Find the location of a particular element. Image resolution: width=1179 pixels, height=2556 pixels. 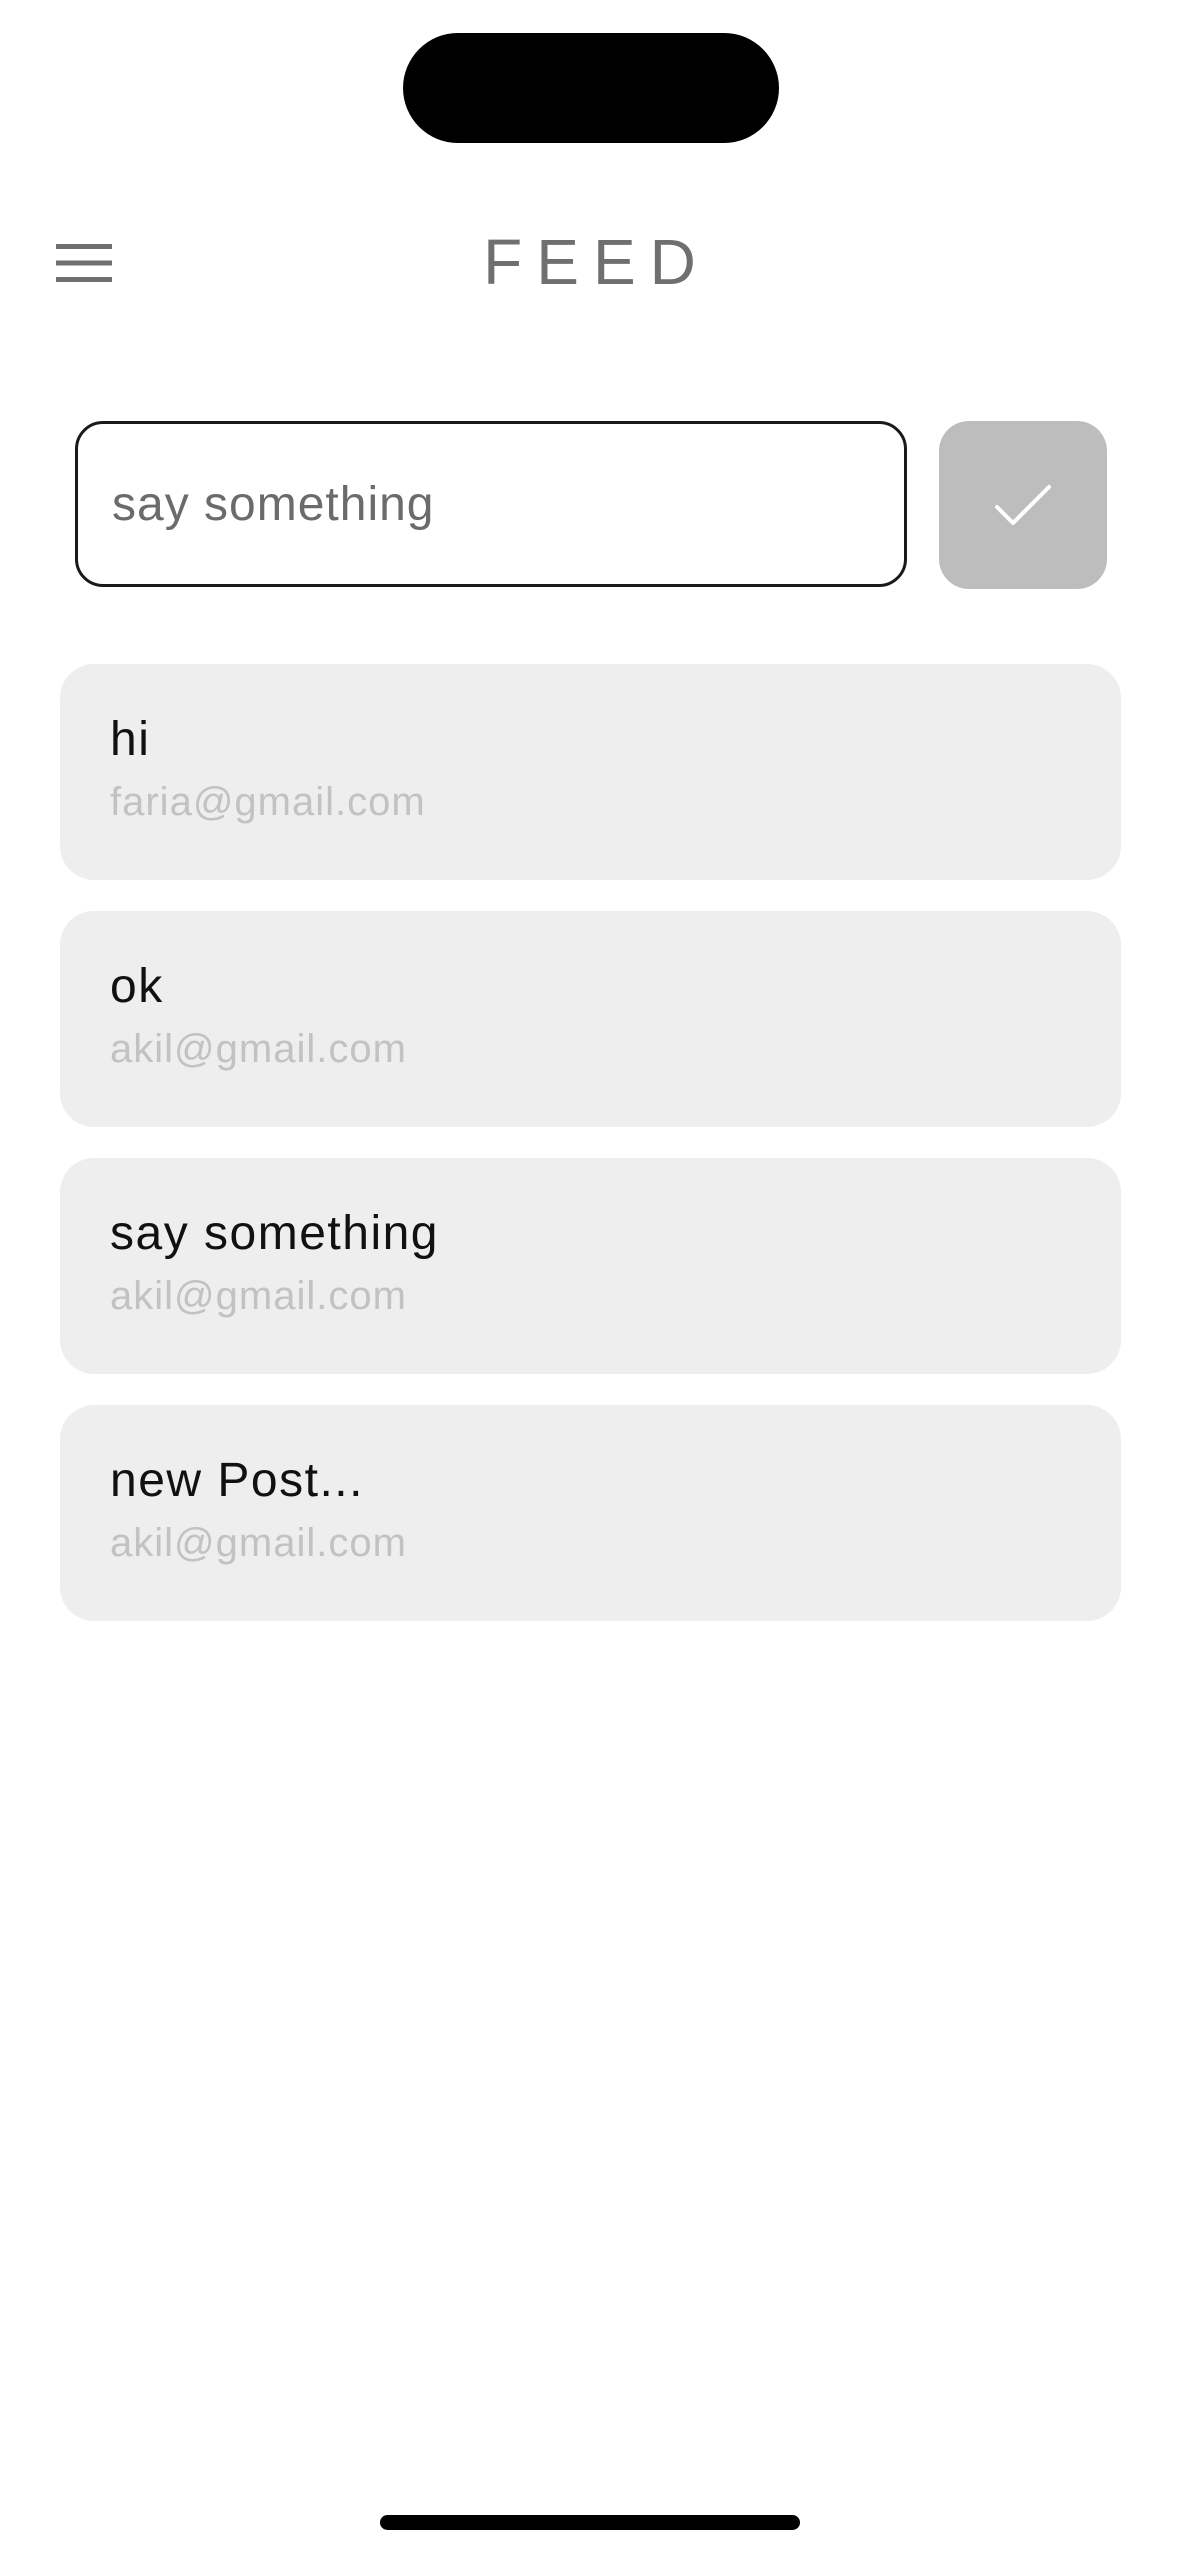

post-input is located at coordinates (491, 504).